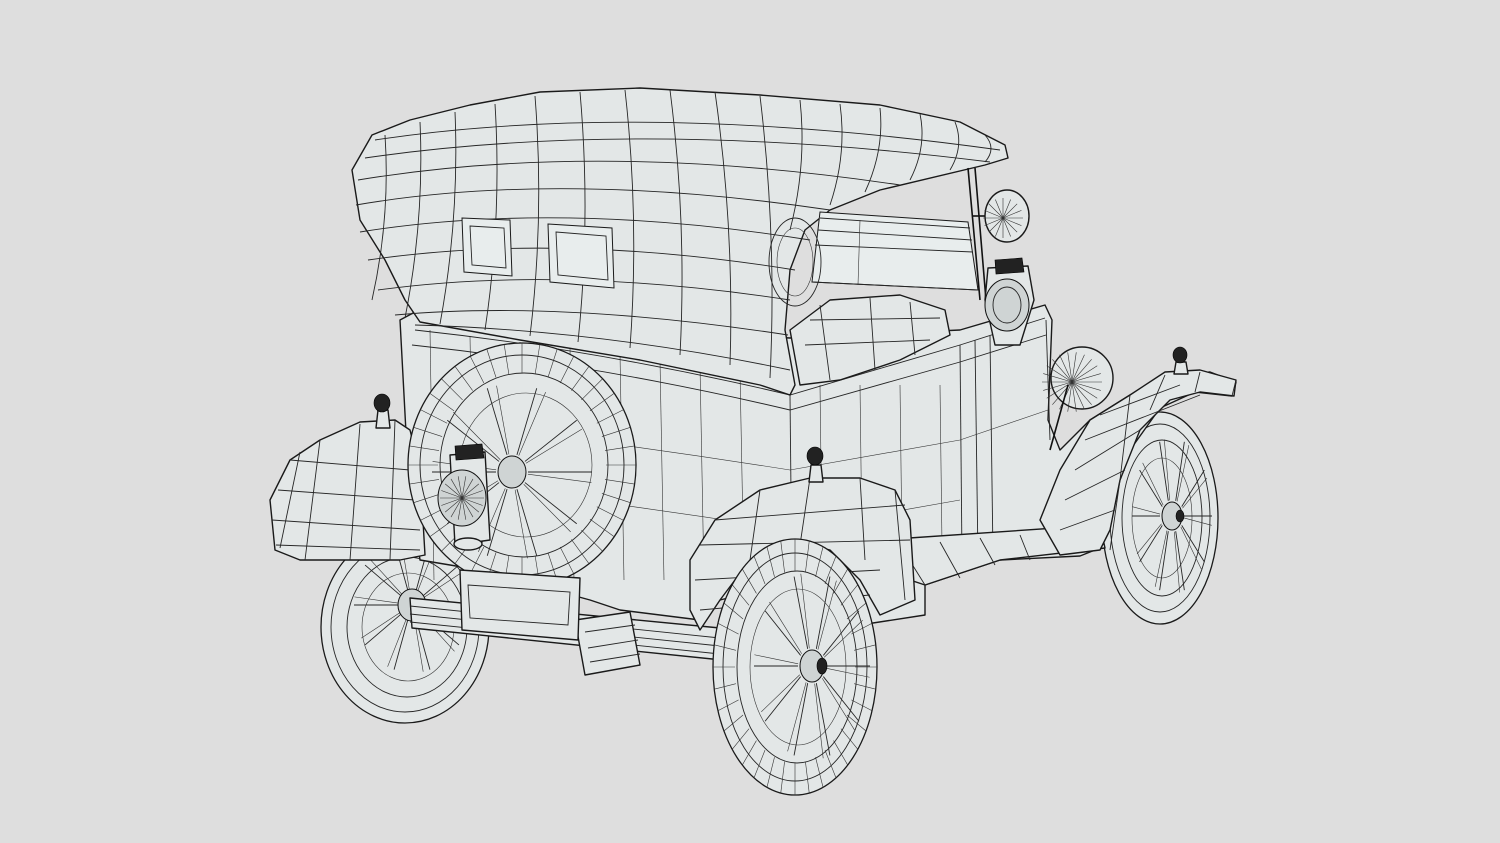 The image size is (1500, 843). Describe the element at coordinates (1180, 360) in the screenshot. I see `fender-knob-right` at that location.